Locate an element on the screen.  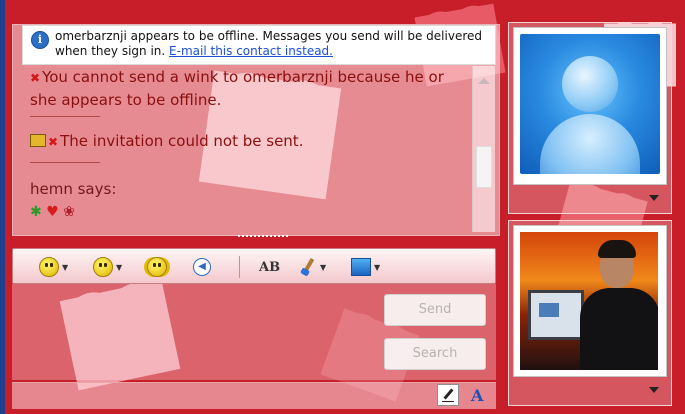
invitation-error-message: ✖ The invitation could not be sent. is located at coordinates (166, 141).